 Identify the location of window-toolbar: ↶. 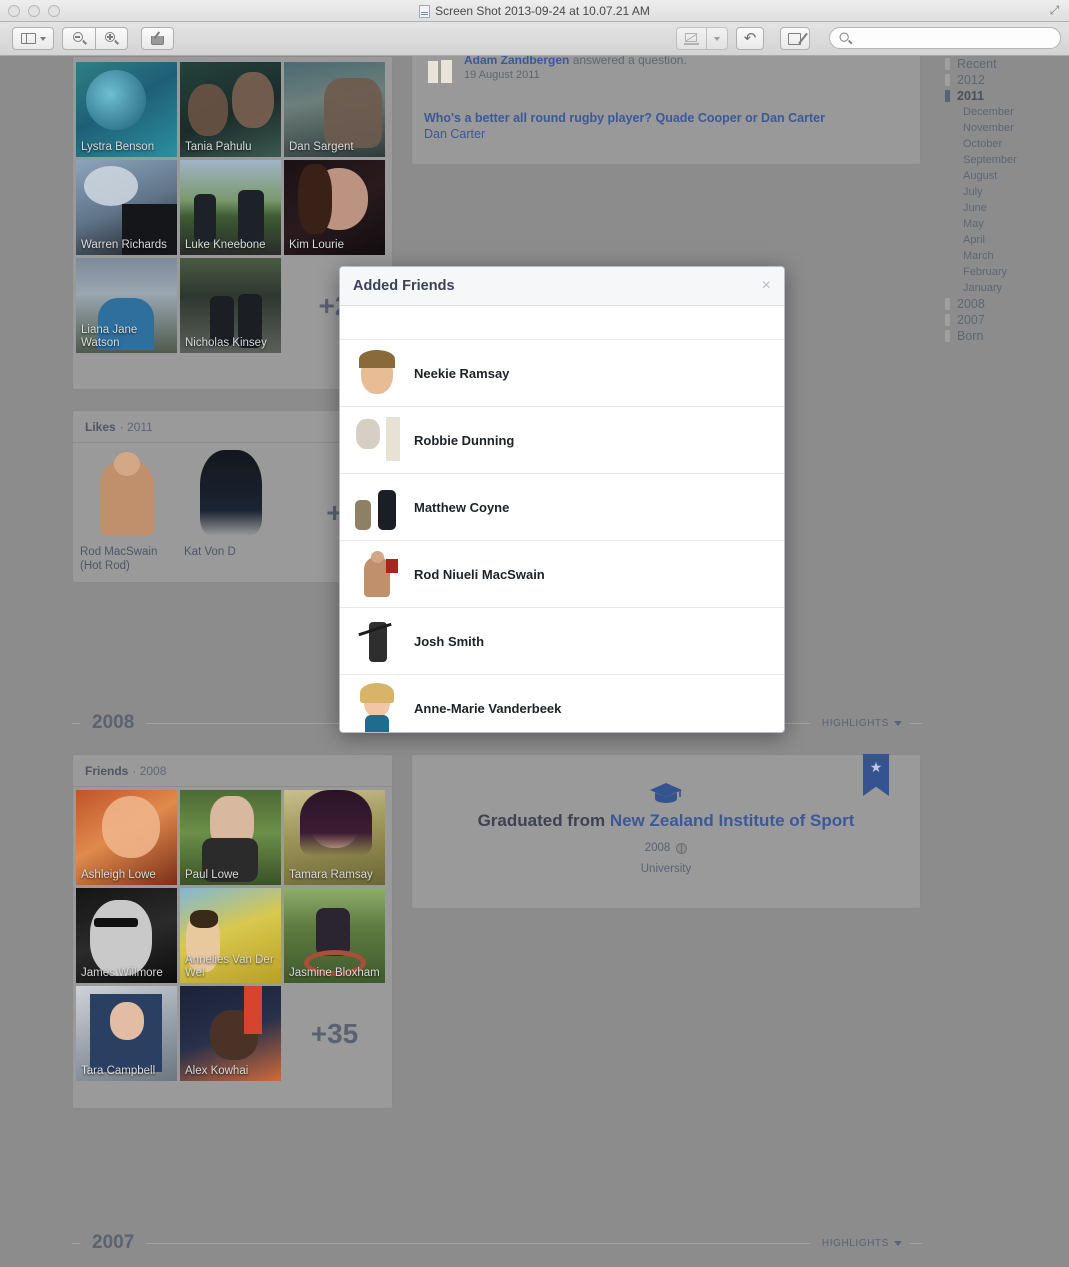
(534, 39).